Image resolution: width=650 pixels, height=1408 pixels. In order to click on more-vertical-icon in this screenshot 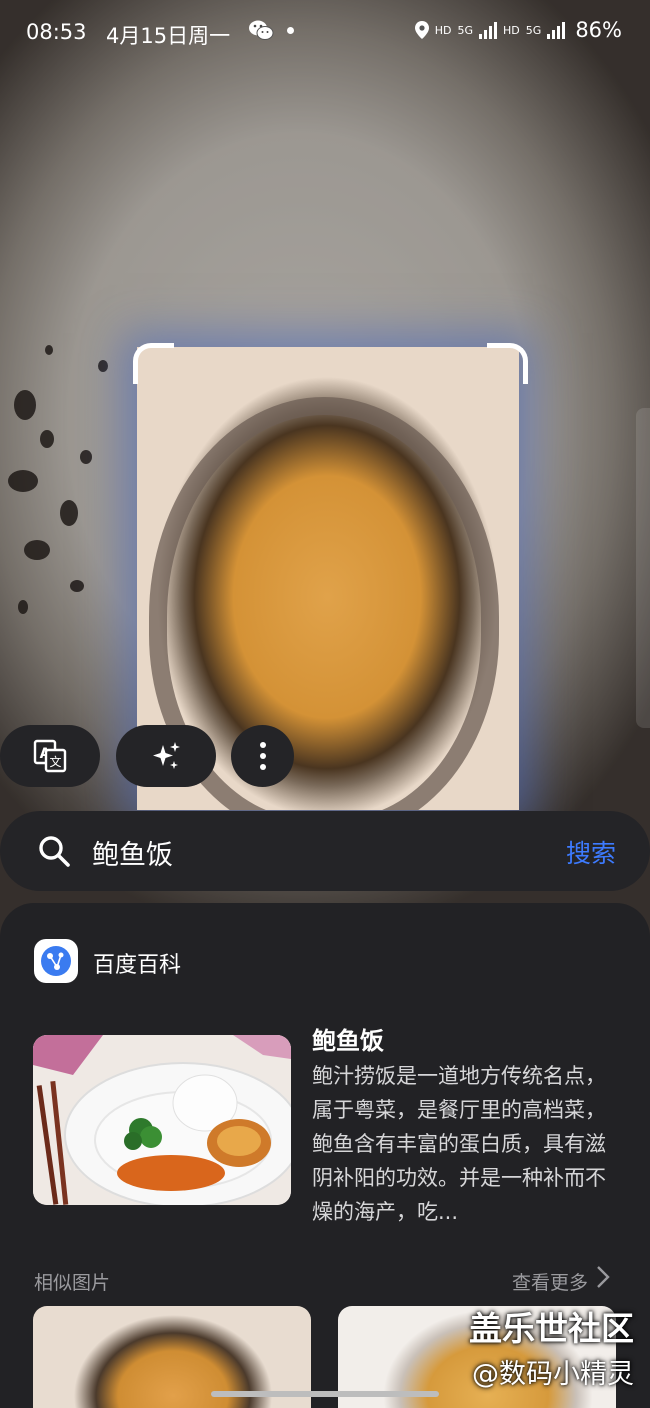, I will do `click(262, 756)`.